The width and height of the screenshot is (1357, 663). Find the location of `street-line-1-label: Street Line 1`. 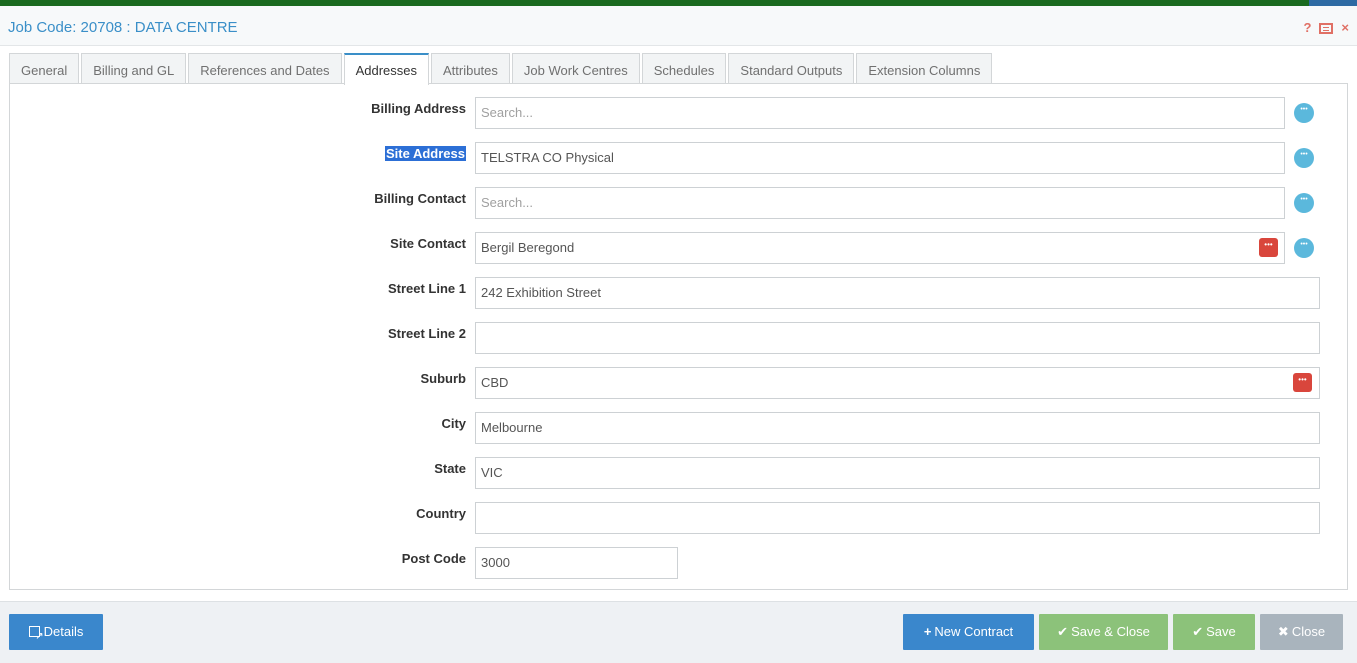

street-line-1-label: Street Line 1 is located at coordinates (426, 288).